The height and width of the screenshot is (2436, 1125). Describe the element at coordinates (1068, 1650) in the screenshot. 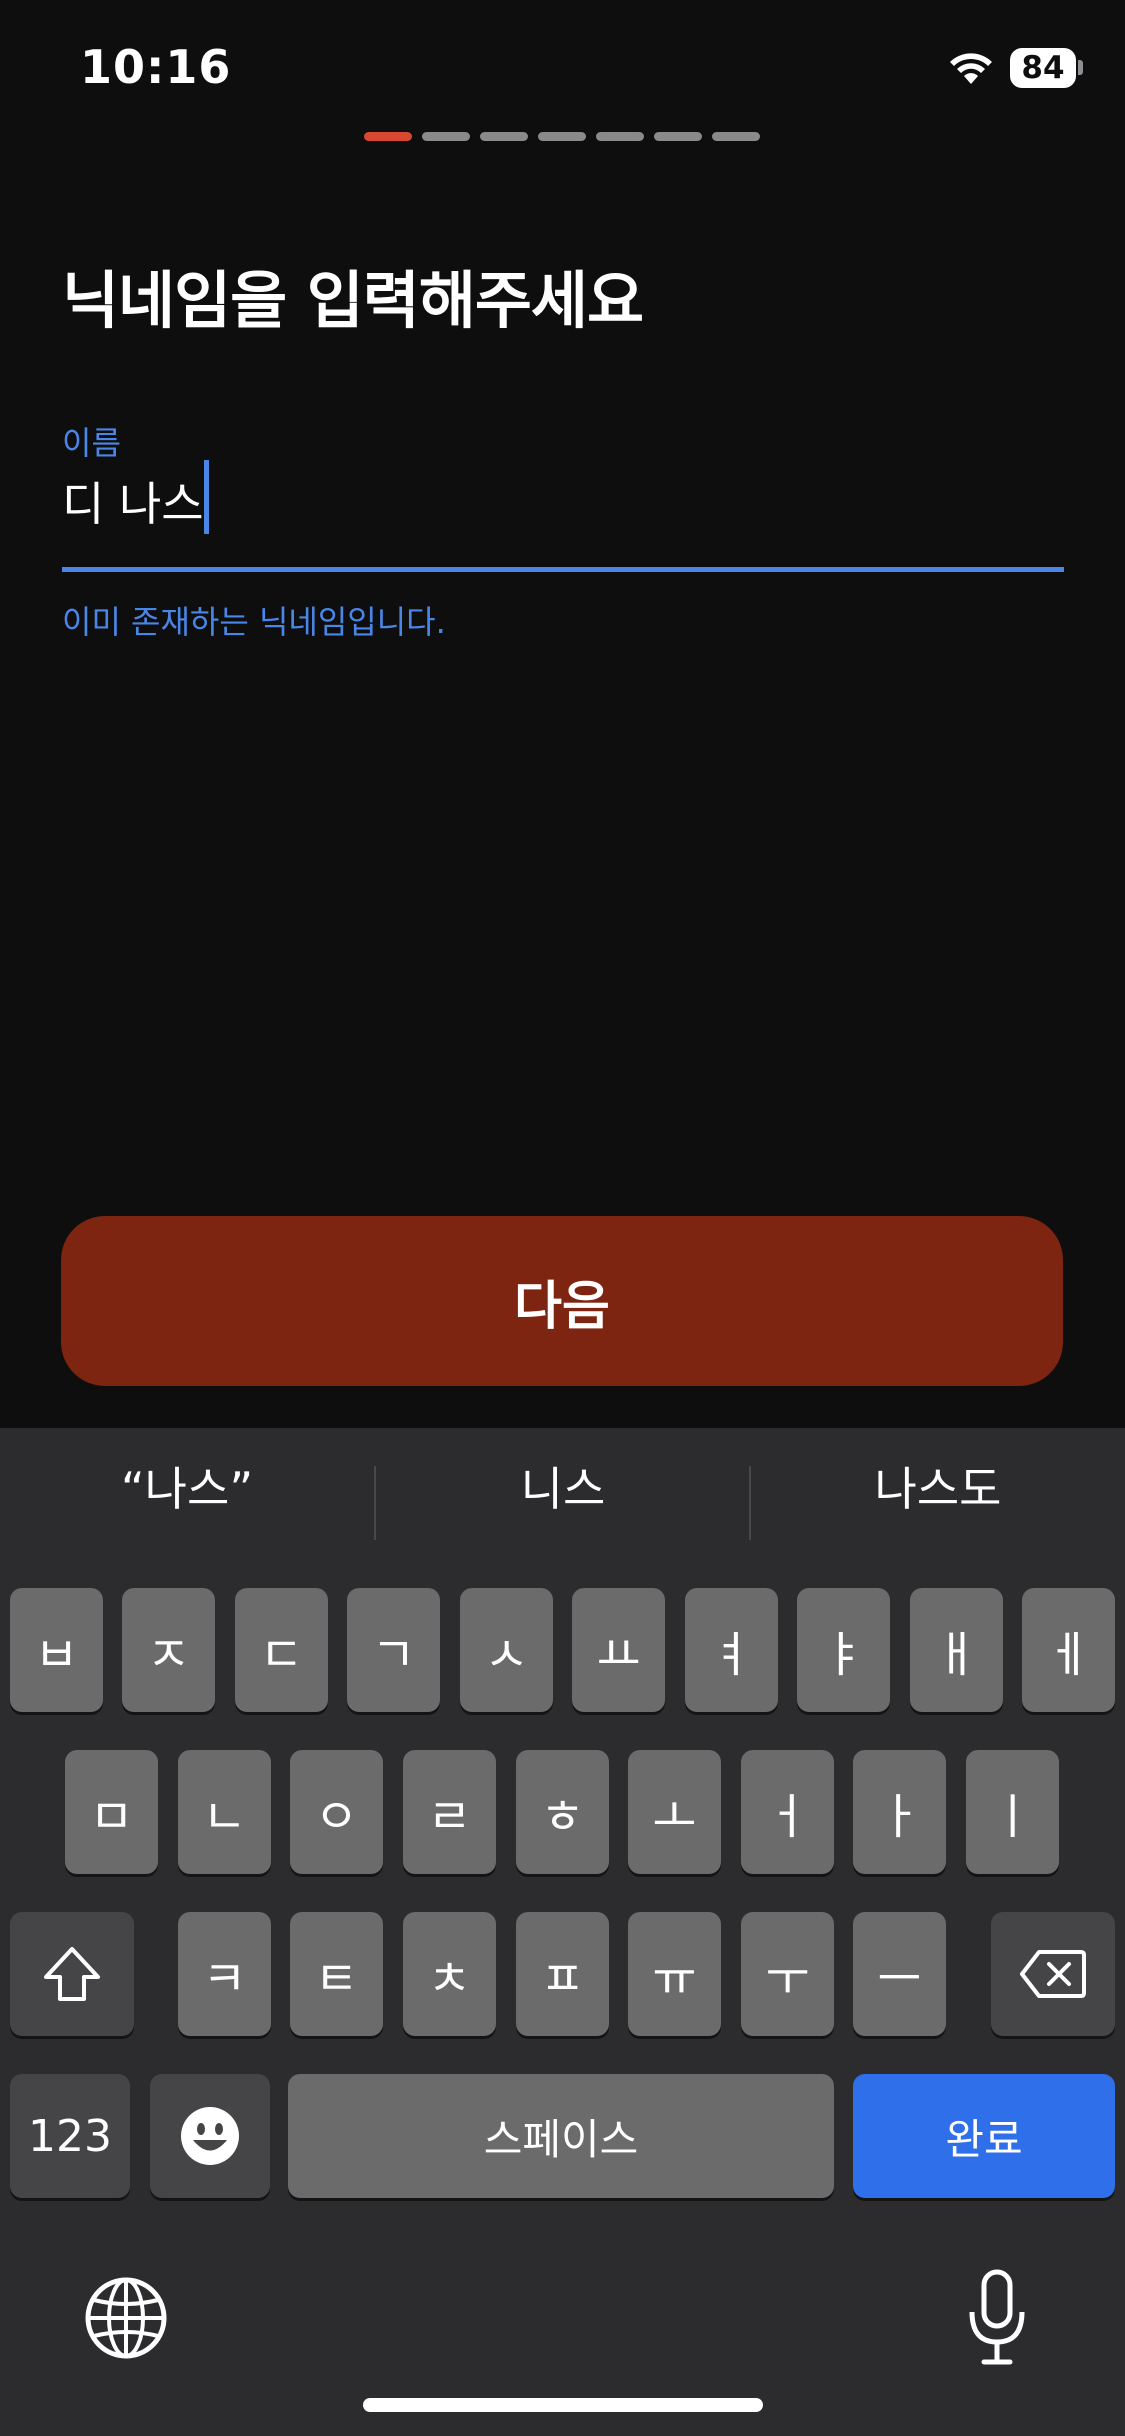

I see `key: ㅔ` at that location.